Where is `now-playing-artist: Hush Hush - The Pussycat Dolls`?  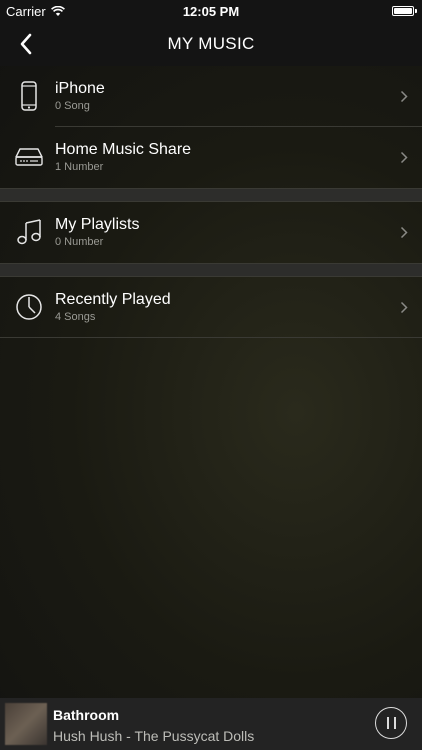
now-playing-artist: Hush Hush - The Pussycat Dolls is located at coordinates (154, 736).